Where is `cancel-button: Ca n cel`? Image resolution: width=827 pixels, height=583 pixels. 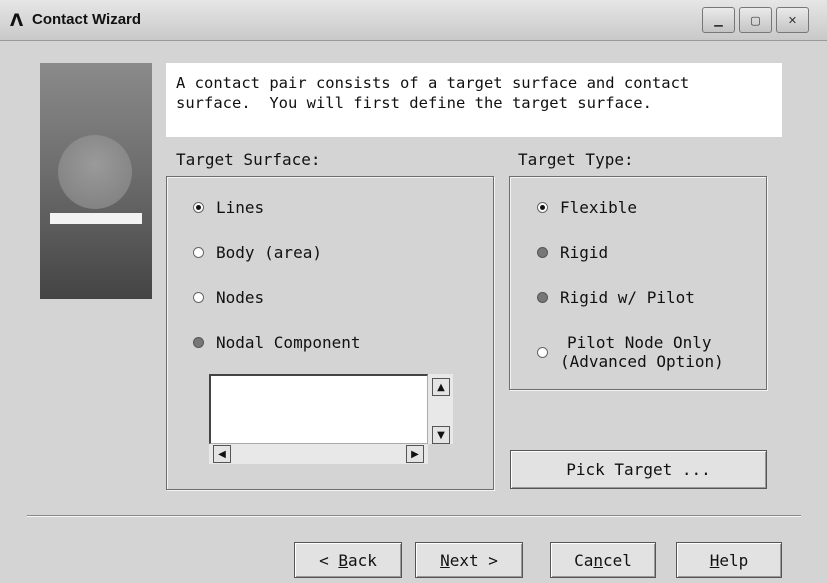
cancel-button: Ca n cel is located at coordinates (603, 560).